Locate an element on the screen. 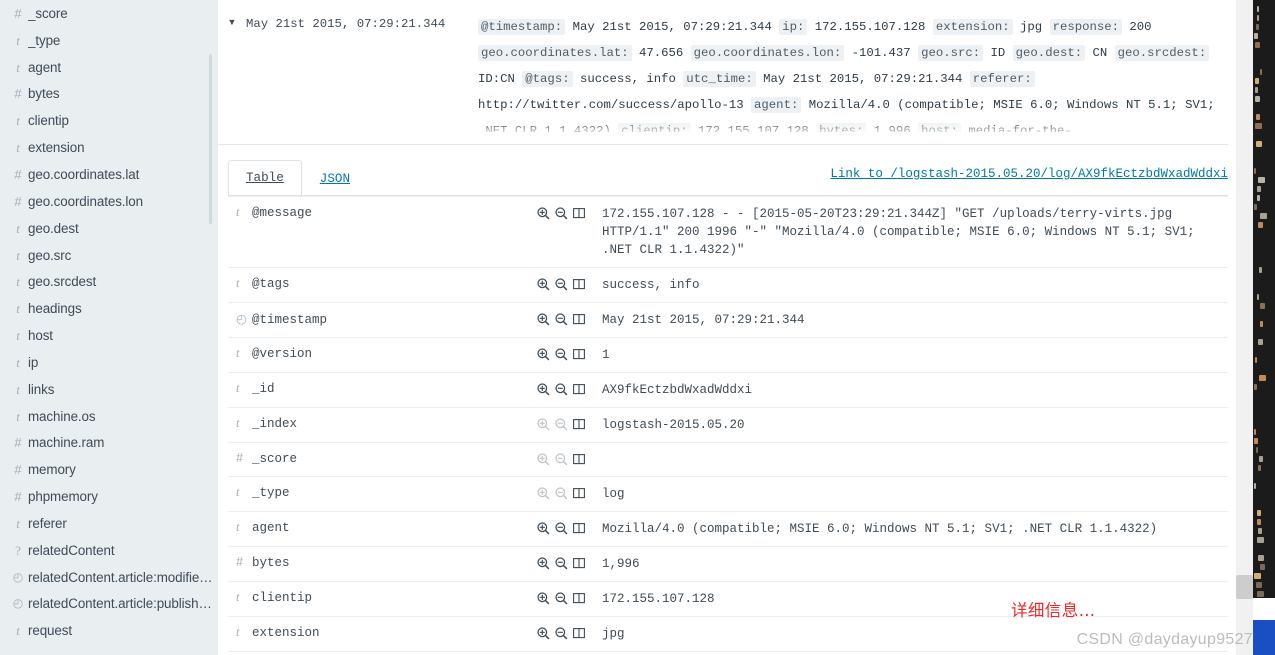 The height and width of the screenshot is (655, 1275). tab-table: Table is located at coordinates (265, 178).